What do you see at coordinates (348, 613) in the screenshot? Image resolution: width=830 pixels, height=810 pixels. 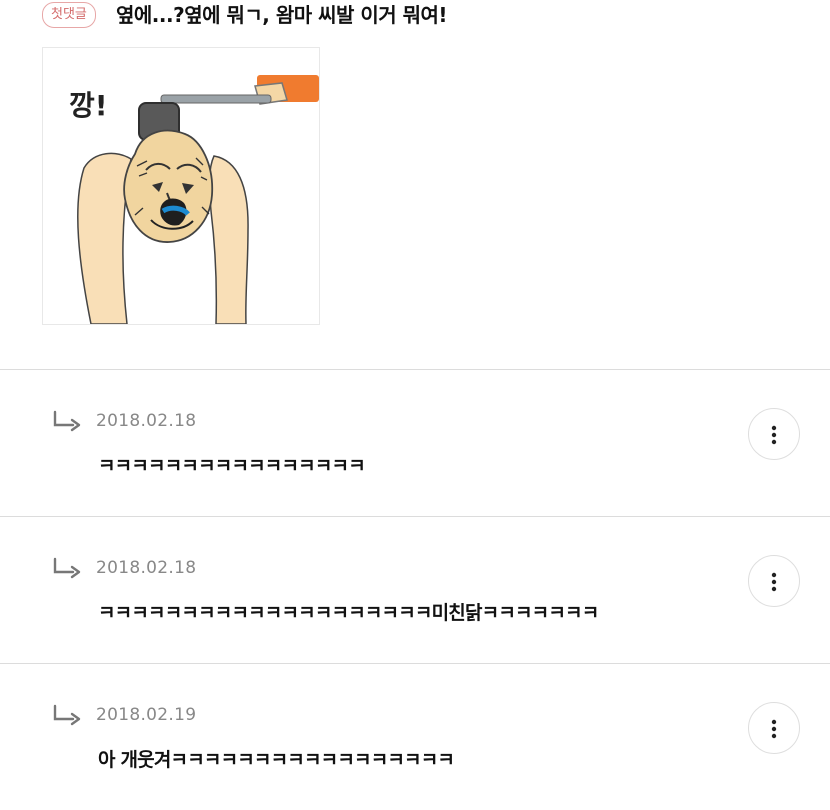 I see `reply-text: ㅋㅋㅋㅋㅋㅋㅋㅋㅋㅋㅋㅋㅋㅋㅋㅋㅋㅋㅋㅋ미친닭ㅋㅋㅋㅋㅋㅋㅋ` at bounding box center [348, 613].